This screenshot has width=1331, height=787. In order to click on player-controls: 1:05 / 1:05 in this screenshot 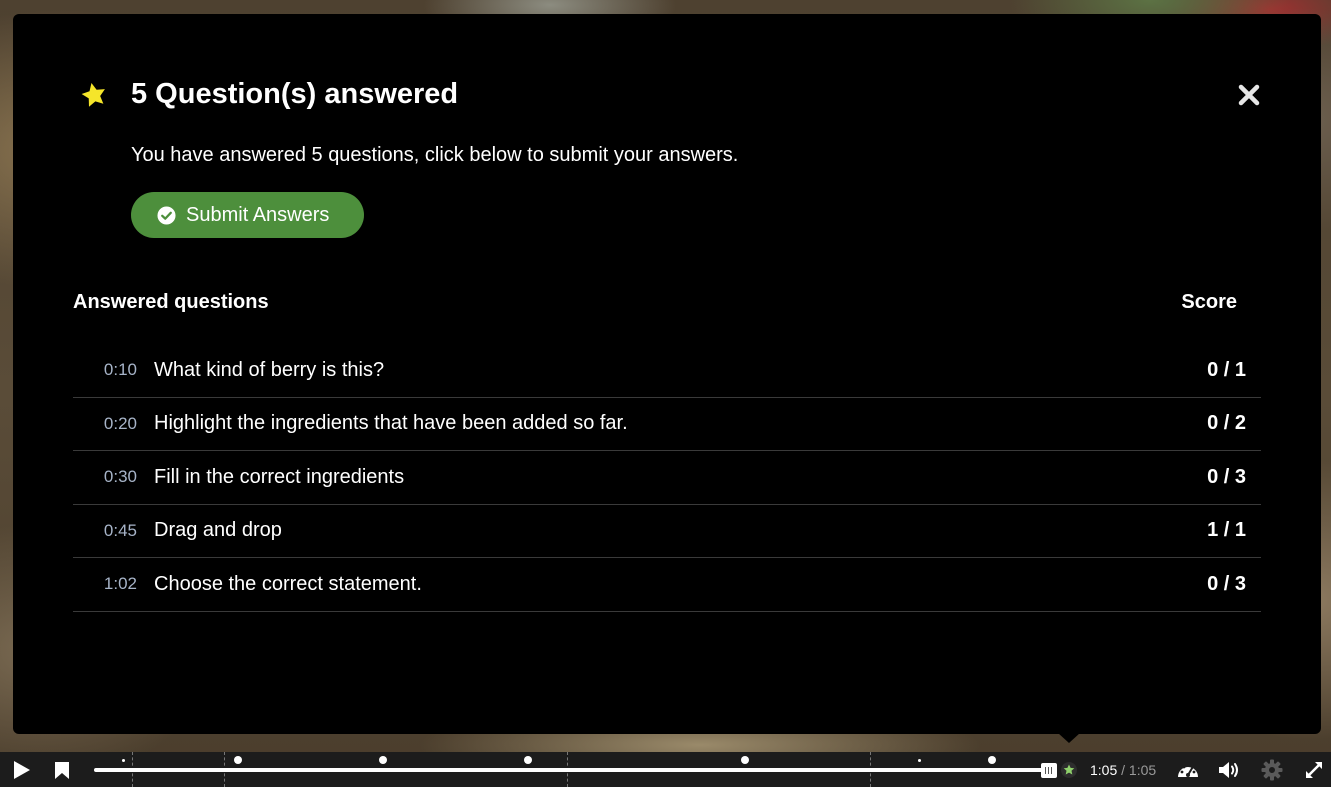, I will do `click(665, 769)`.